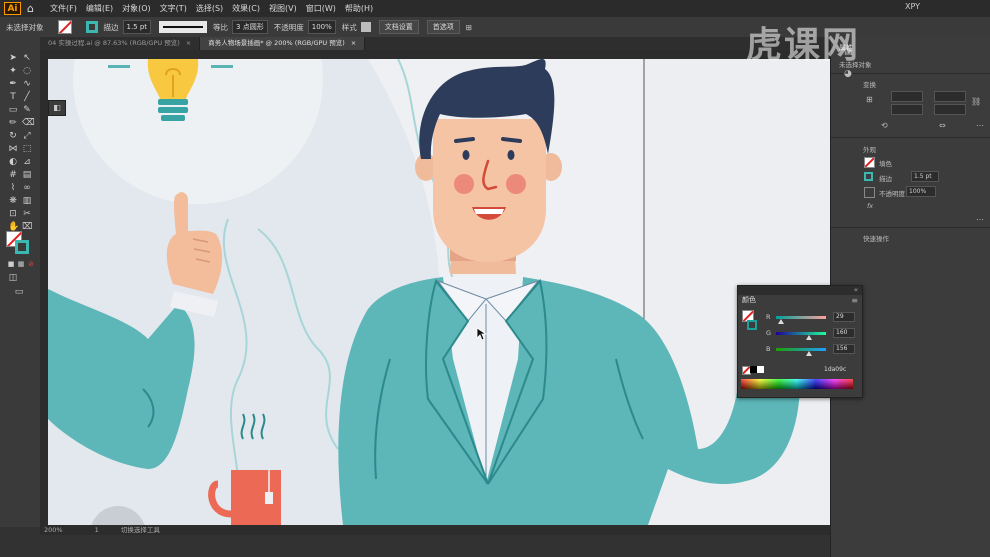 Image resolution: width=990 pixels, height=557 pixels. Describe the element at coordinates (749, 300) in the screenshot. I see `color-panel-tab: 颜色` at that location.